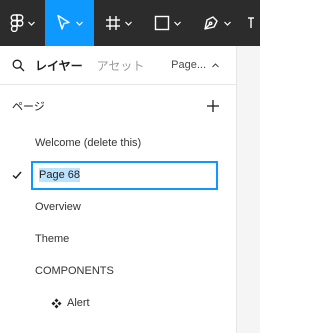  Describe the element at coordinates (215, 64) in the screenshot. I see `chevron-up-icon` at that location.